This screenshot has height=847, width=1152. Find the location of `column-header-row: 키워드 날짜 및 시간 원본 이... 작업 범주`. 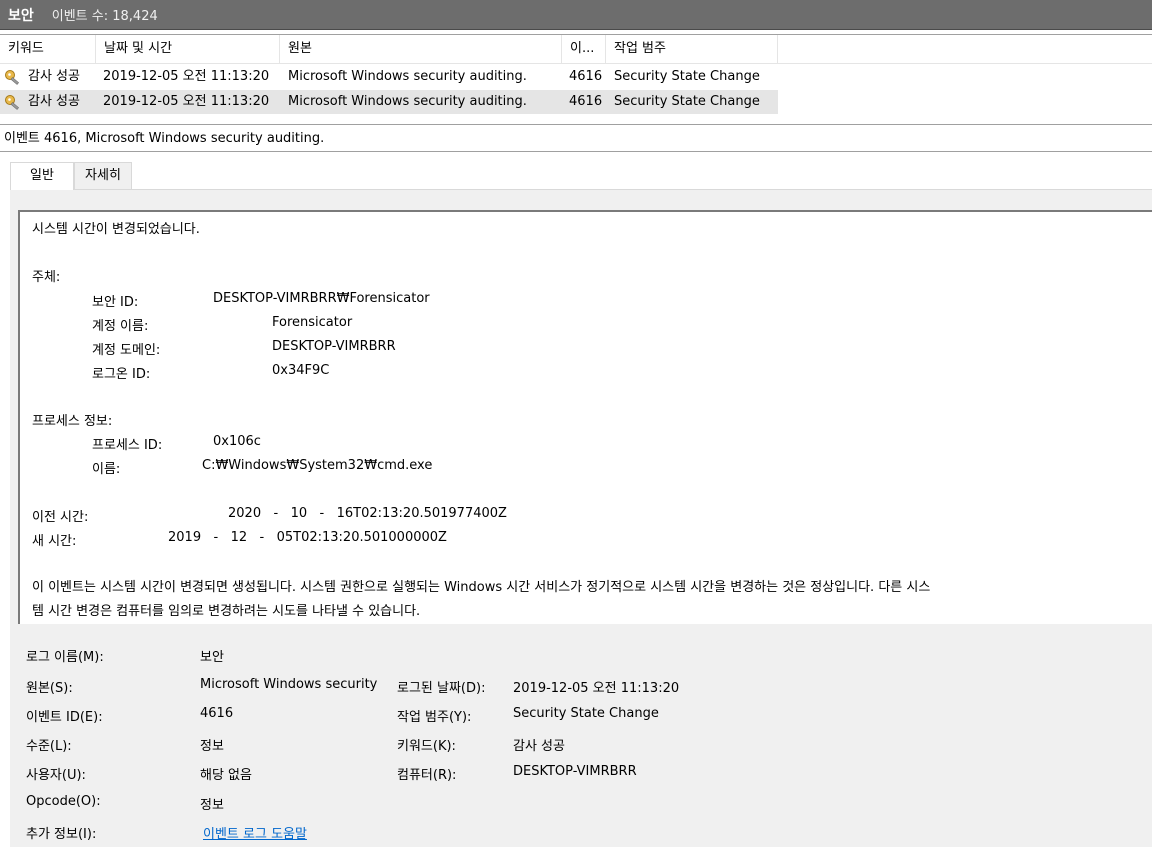

column-header-row: 키워드 날짜 및 시간 원본 이... 작업 범주 is located at coordinates (576, 49).